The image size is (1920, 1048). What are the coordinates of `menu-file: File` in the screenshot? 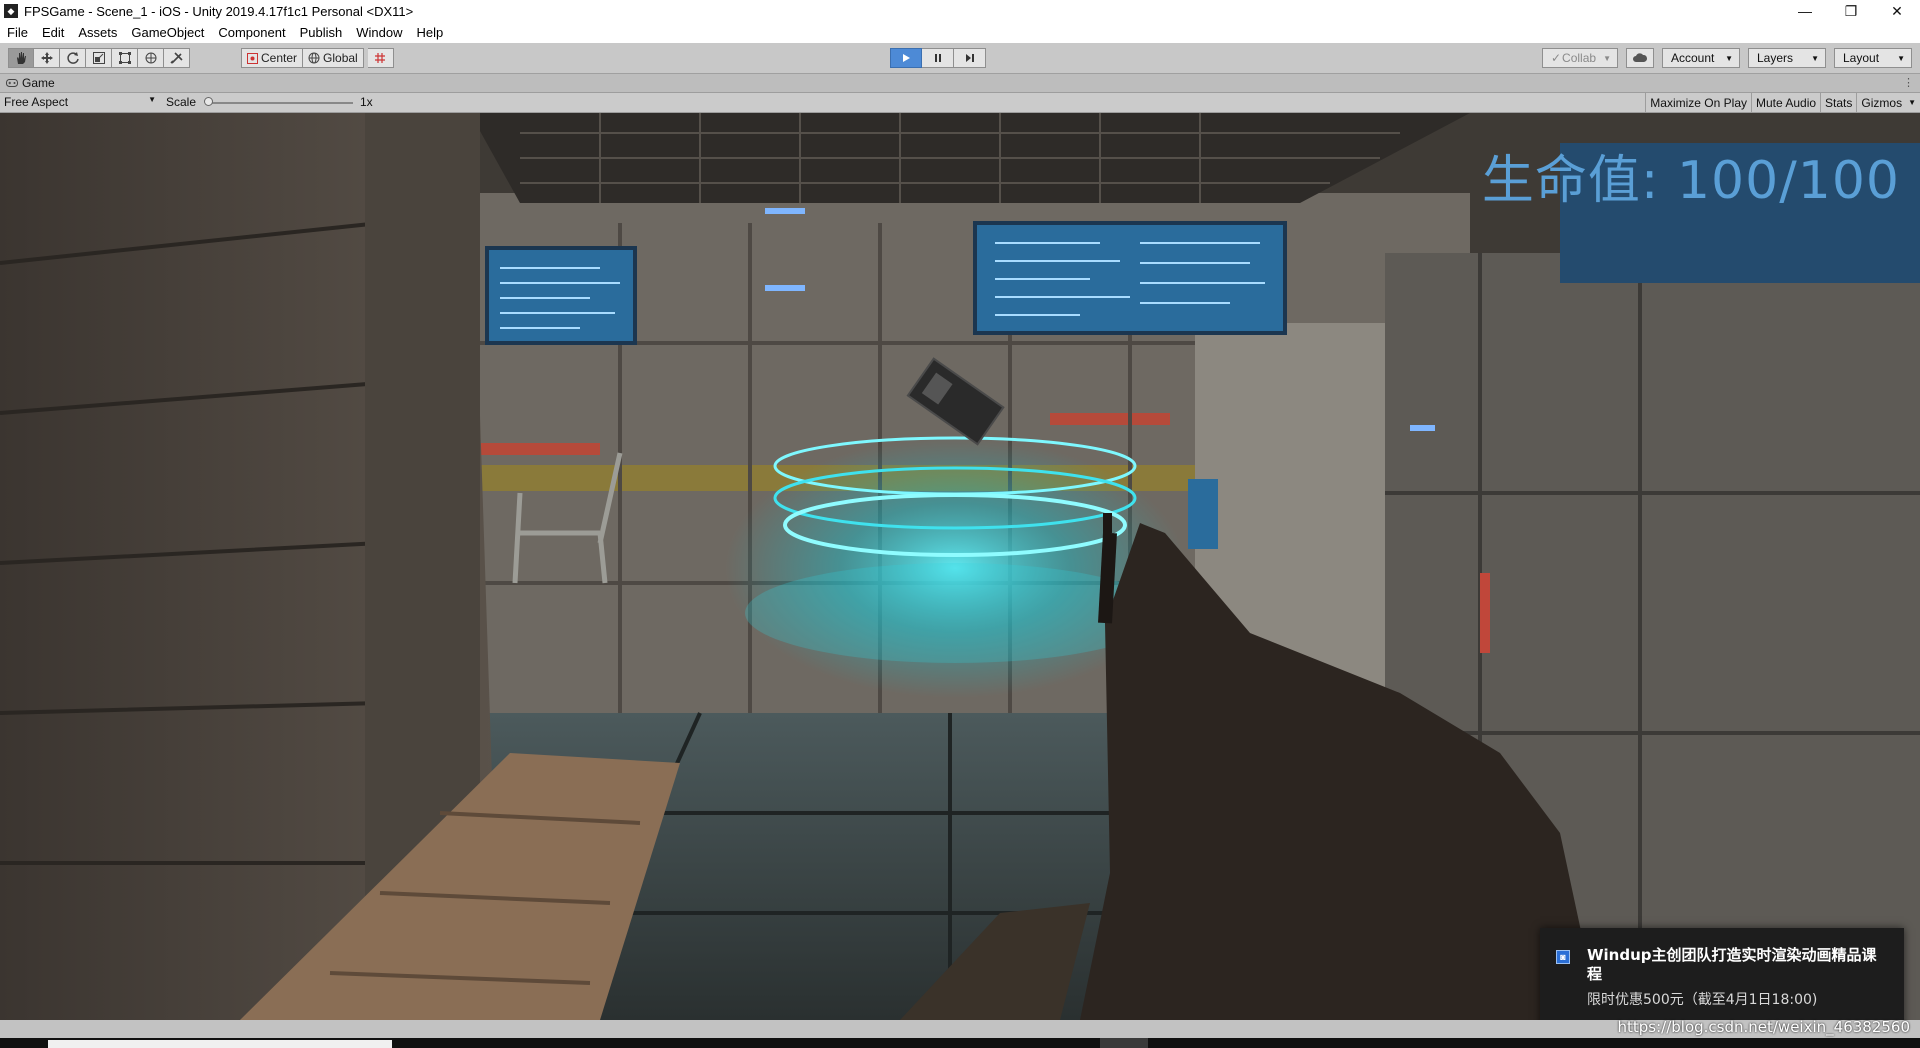 It's located at (17, 32).